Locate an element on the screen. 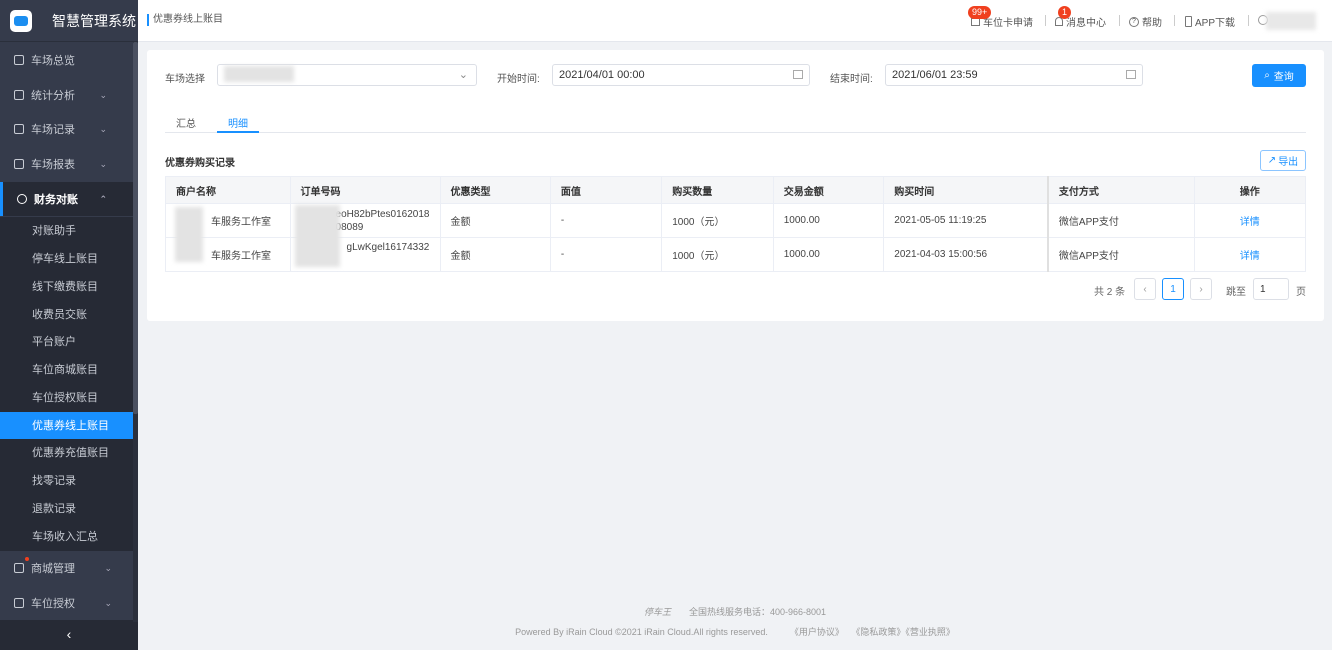 The height and width of the screenshot is (650, 1332). export-icon: ↗ is located at coordinates (1272, 160).